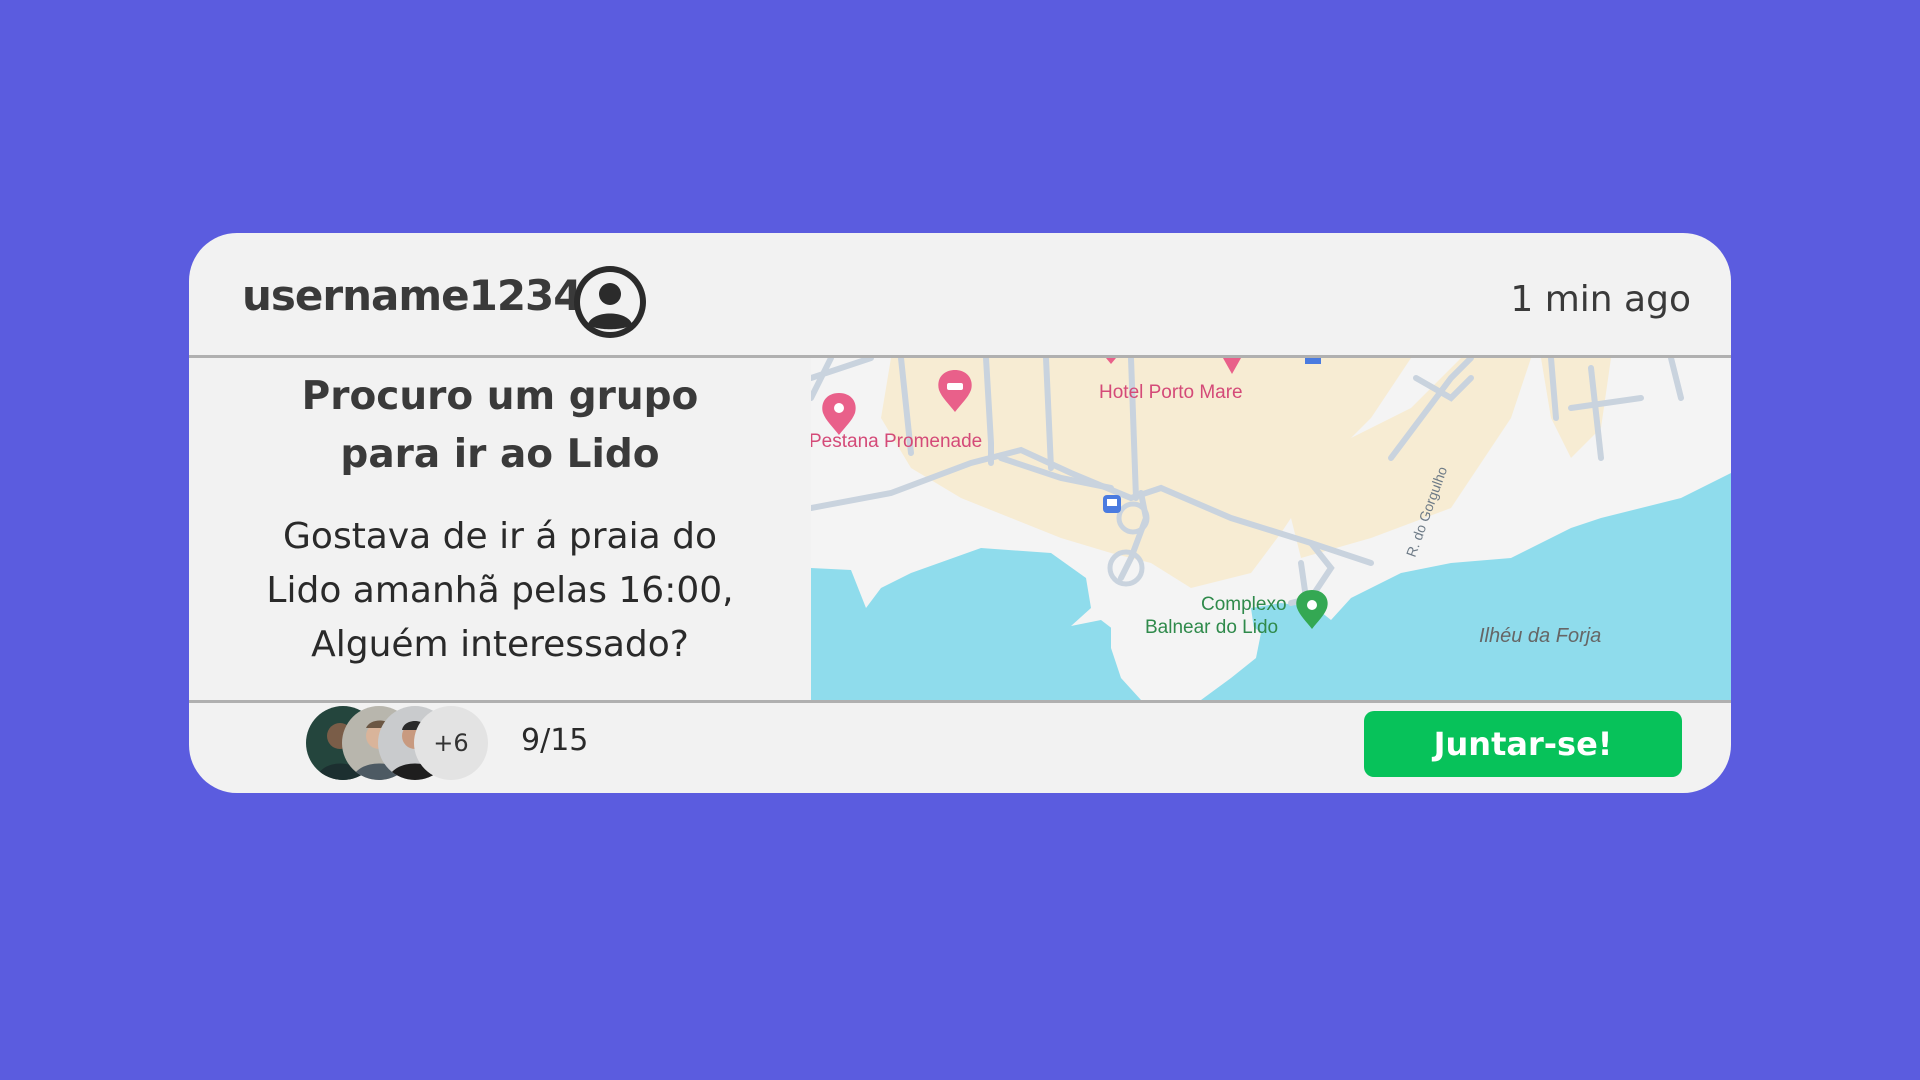  Describe the element at coordinates (500, 536) in the screenshot. I see `post-body-line: Gostava de ir á praia do` at that location.